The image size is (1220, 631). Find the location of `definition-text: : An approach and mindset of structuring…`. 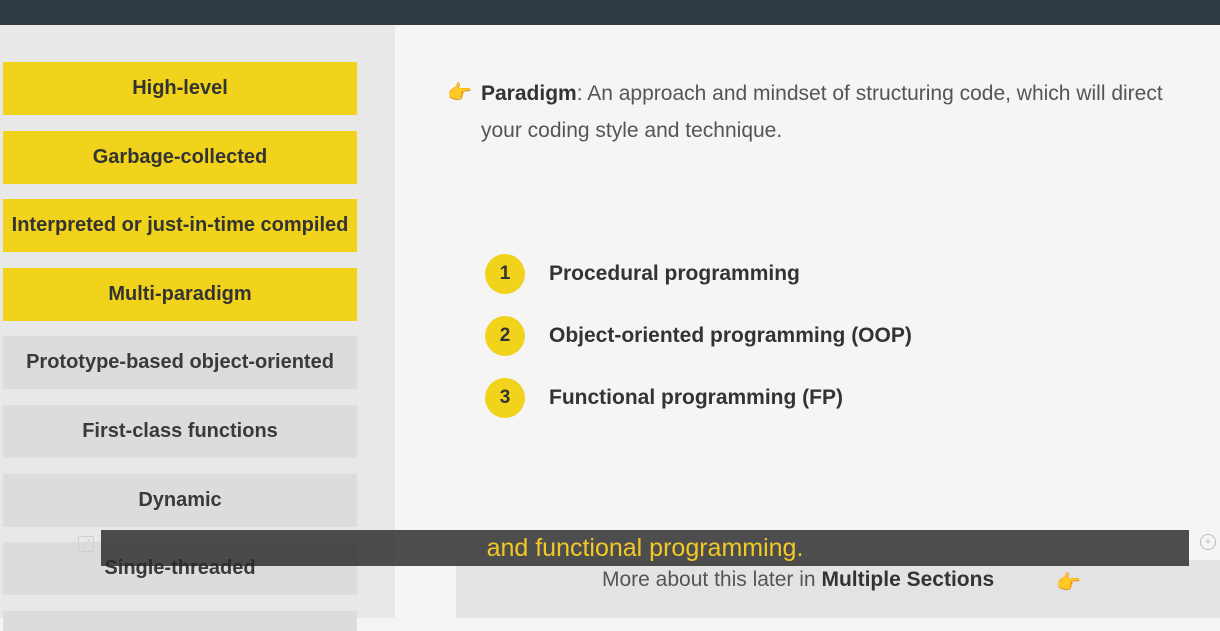

definition-text: : An approach and mindset of structuring… is located at coordinates (822, 112).